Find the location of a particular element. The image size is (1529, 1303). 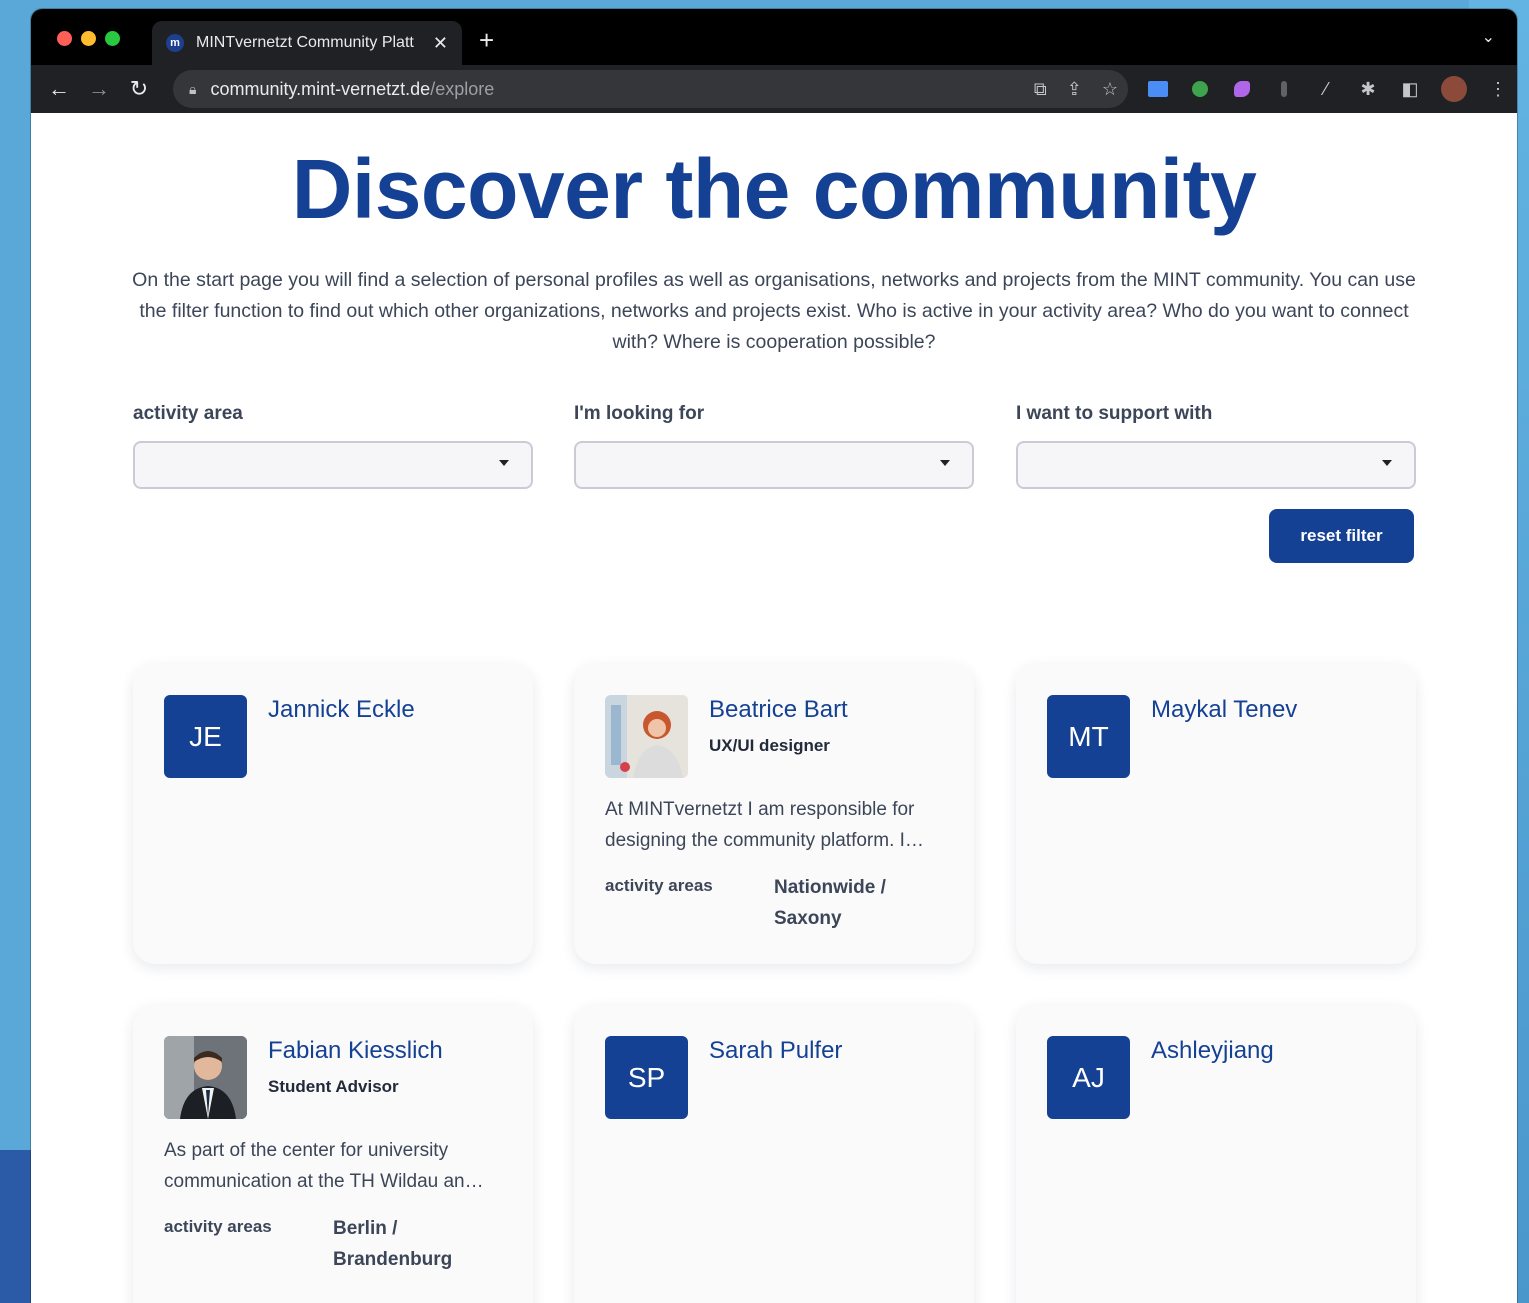

activity-areas-value: Berlin / Brandenburg is located at coordinates (393, 1244).